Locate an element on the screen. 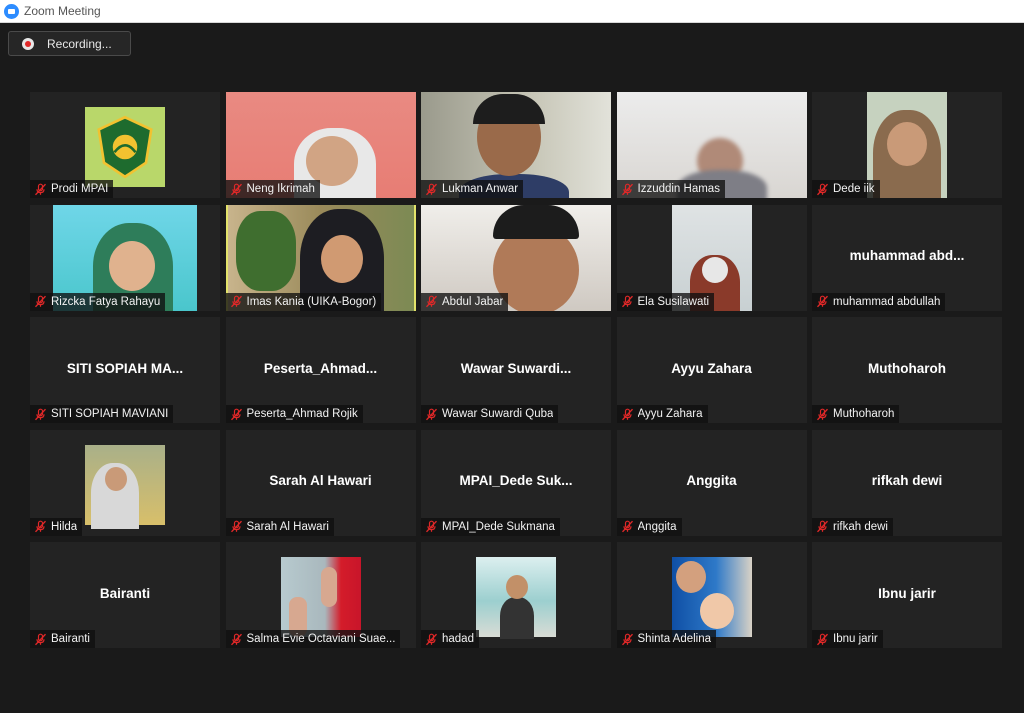 The width and height of the screenshot is (1024, 713). participant-nametag: Rizcka Fatya Rahayu is located at coordinates (98, 301).